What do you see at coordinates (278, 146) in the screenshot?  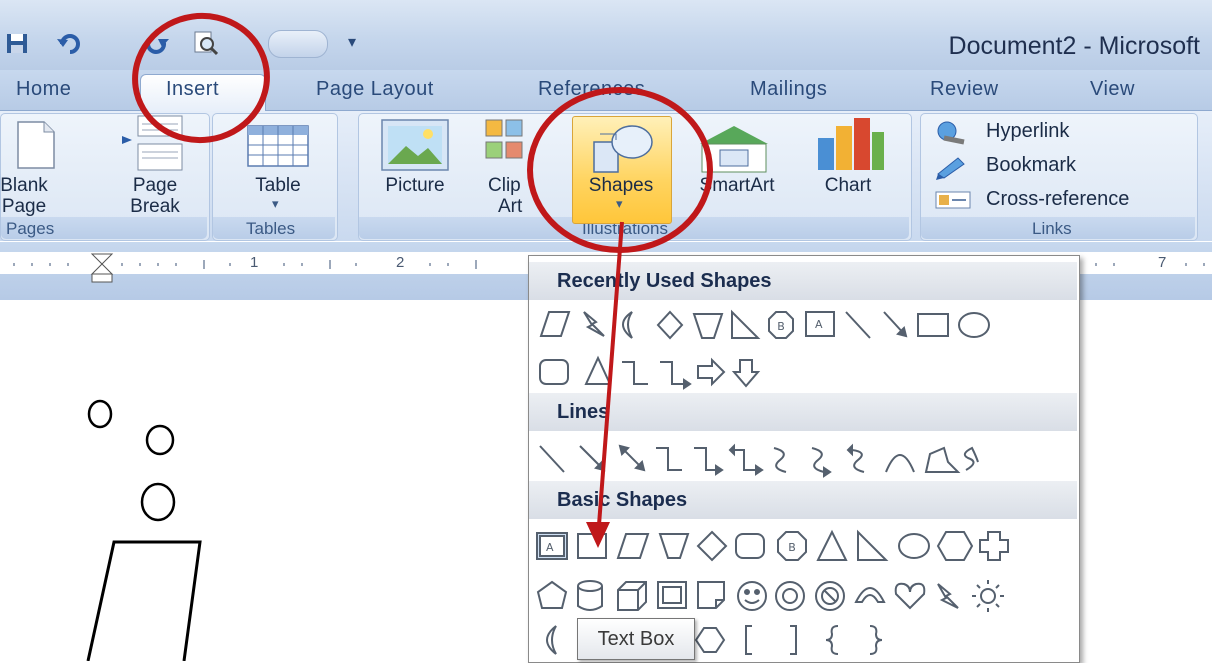 I see `table-icon` at bounding box center [278, 146].